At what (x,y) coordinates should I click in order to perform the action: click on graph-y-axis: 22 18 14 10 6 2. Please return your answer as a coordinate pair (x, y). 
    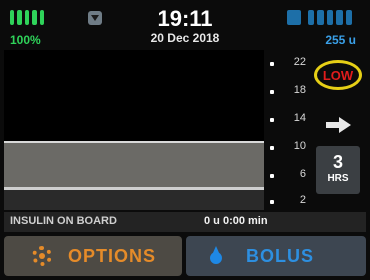
    Looking at the image, I should click on (288, 130).